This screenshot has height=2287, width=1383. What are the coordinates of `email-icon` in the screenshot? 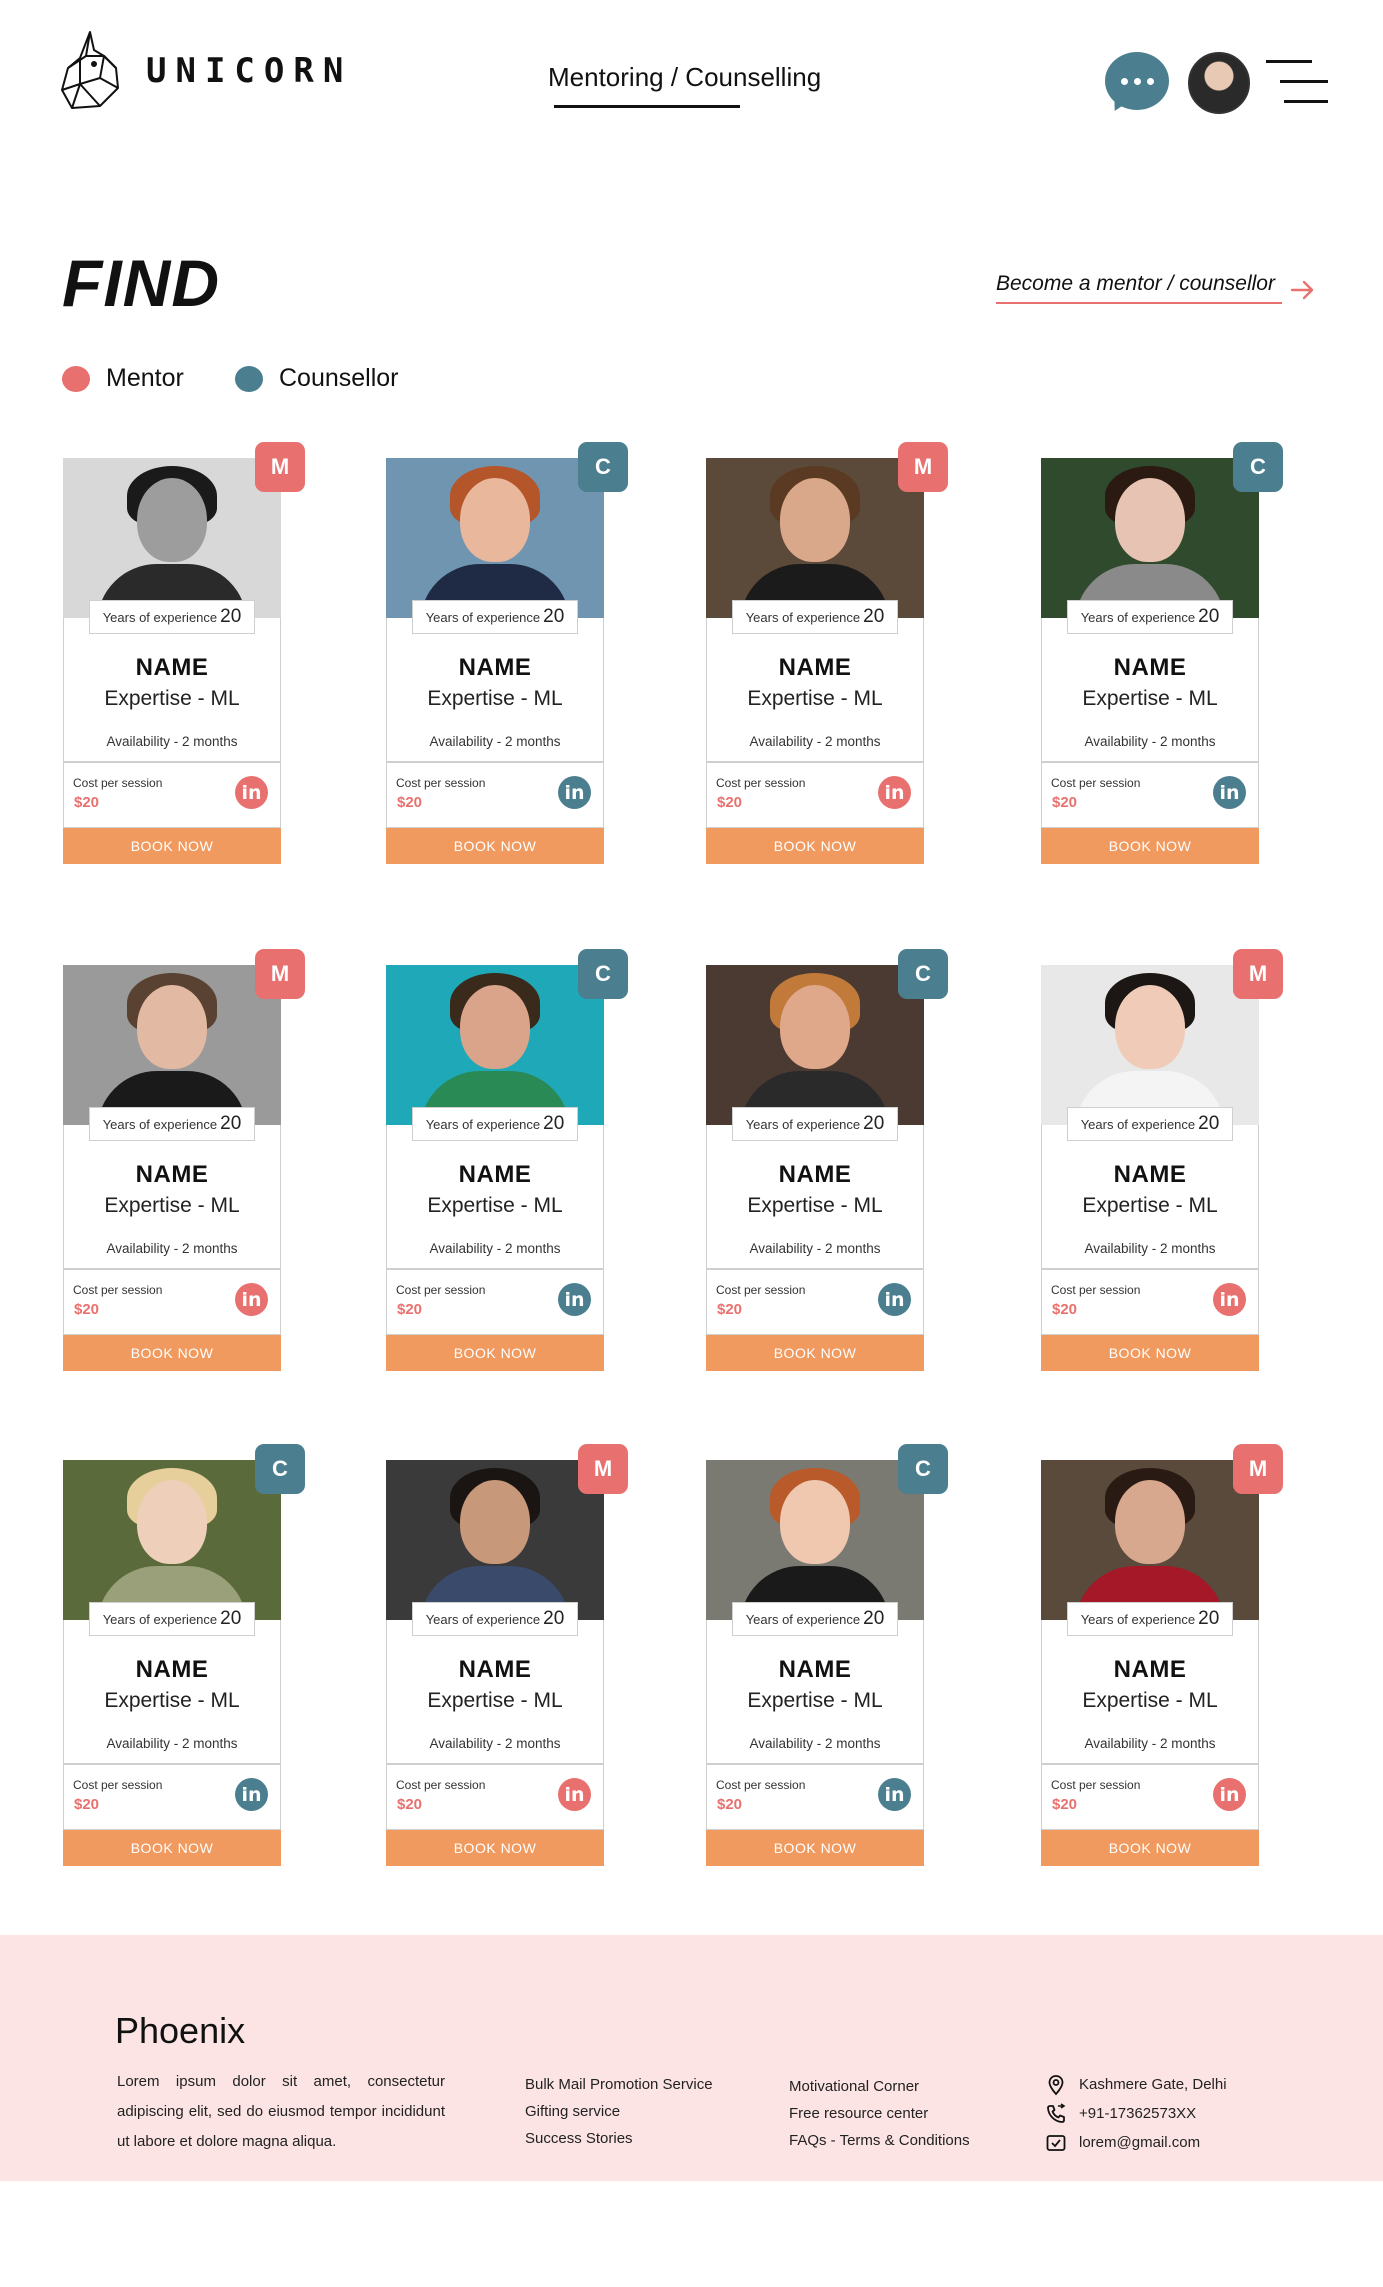 It's located at (1056, 2142).